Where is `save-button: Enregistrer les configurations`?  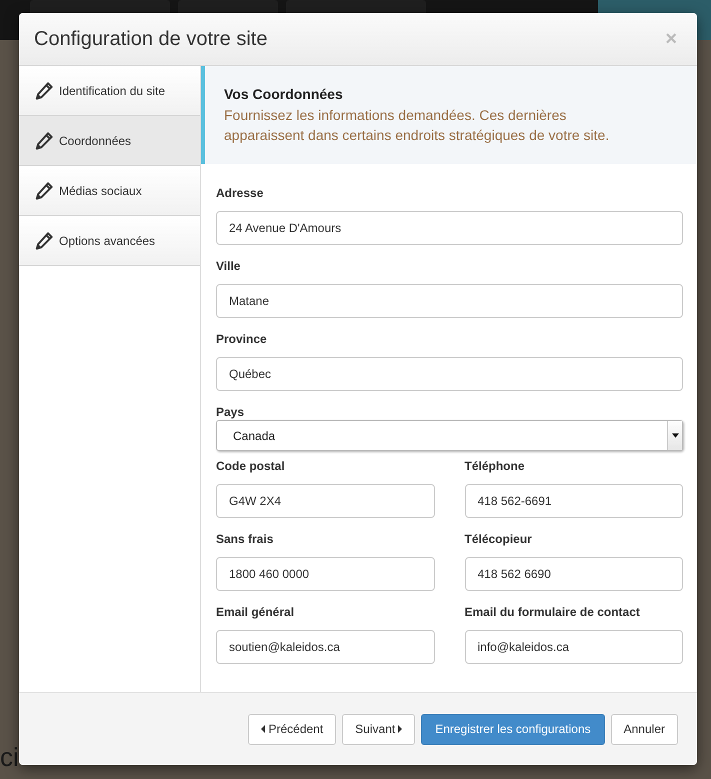 save-button: Enregistrer les configurations is located at coordinates (513, 729).